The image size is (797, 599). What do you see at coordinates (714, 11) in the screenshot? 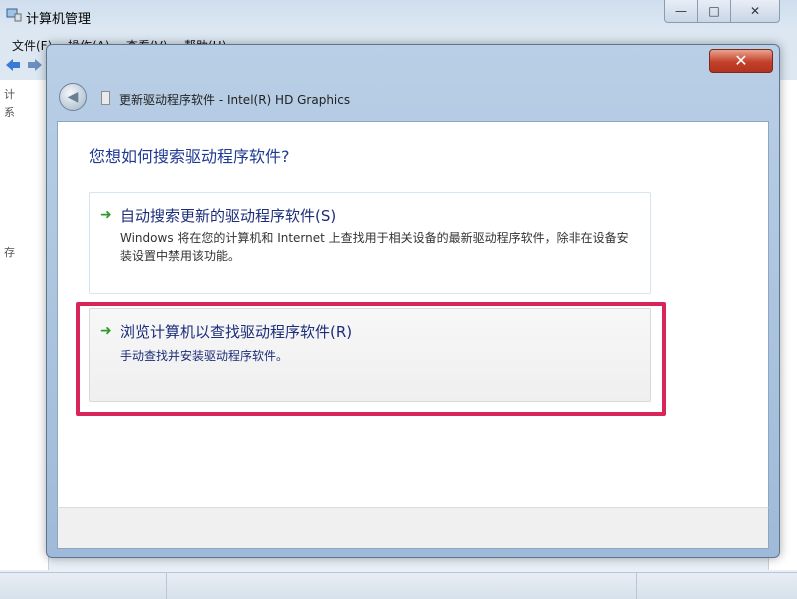
I see `maximize-button: □` at bounding box center [714, 11].